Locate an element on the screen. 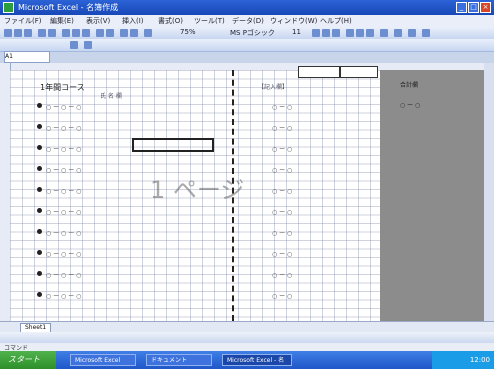 This screenshot has height=369, width=494. print-icon is located at coordinates (42, 33).